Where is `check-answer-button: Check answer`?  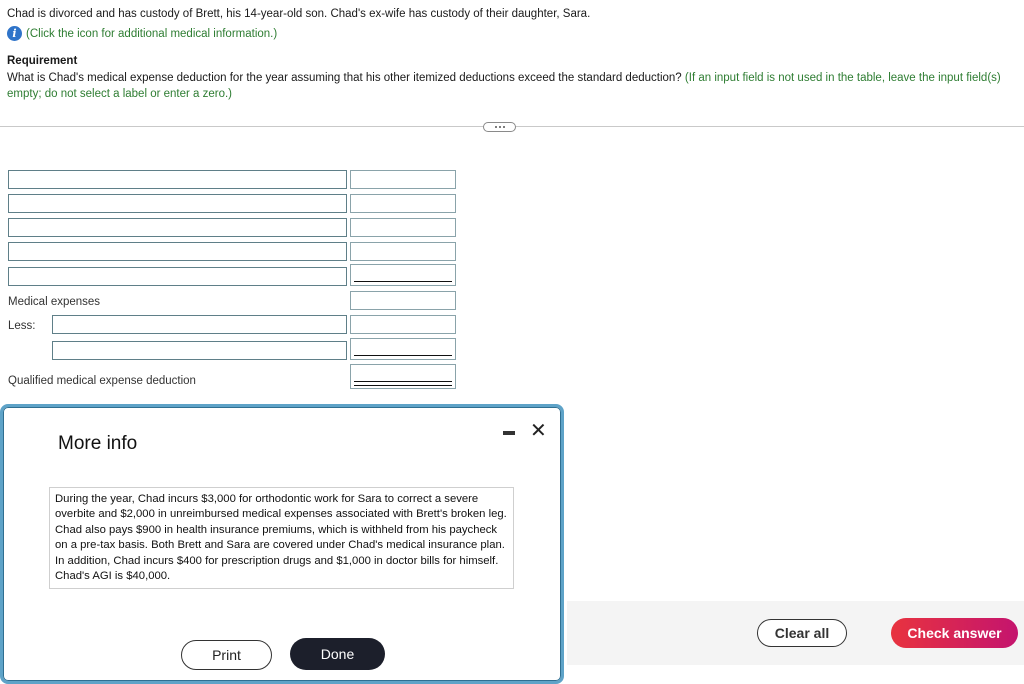
check-answer-button: Check answer is located at coordinates (954, 633).